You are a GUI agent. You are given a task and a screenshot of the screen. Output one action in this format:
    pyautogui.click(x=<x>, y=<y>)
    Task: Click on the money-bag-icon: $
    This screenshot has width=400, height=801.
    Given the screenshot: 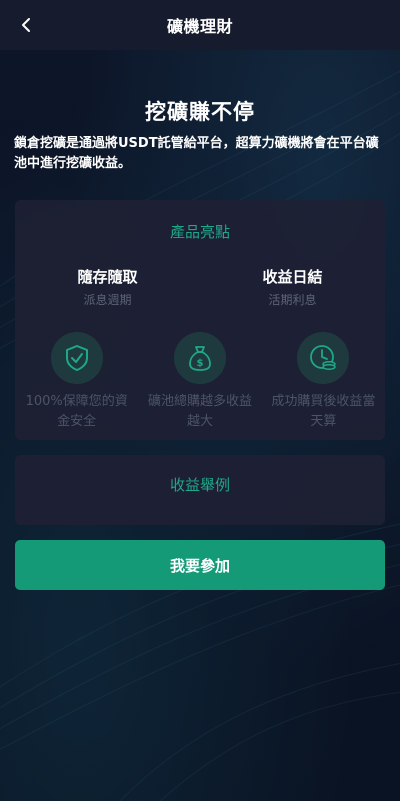 What is the action you would take?
    pyautogui.click(x=200, y=358)
    